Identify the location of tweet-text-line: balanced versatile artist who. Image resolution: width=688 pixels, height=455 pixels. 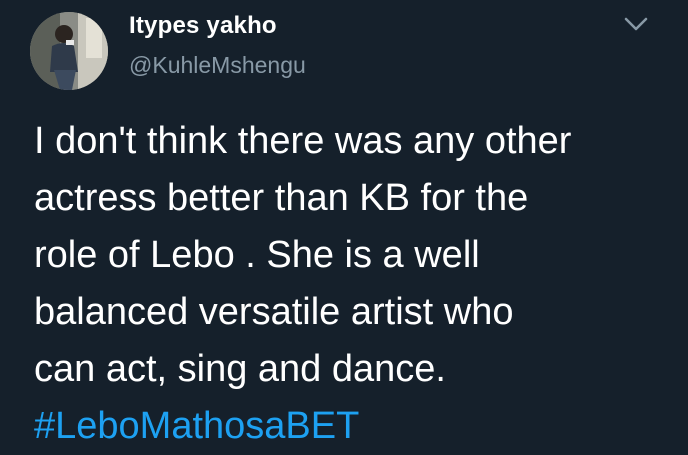
(274, 312).